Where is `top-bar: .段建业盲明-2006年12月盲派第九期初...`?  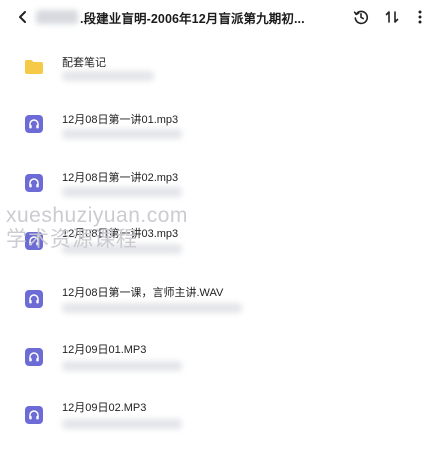 top-bar: .段建业盲明-2006年12月盲派第九期初... is located at coordinates (217, 18).